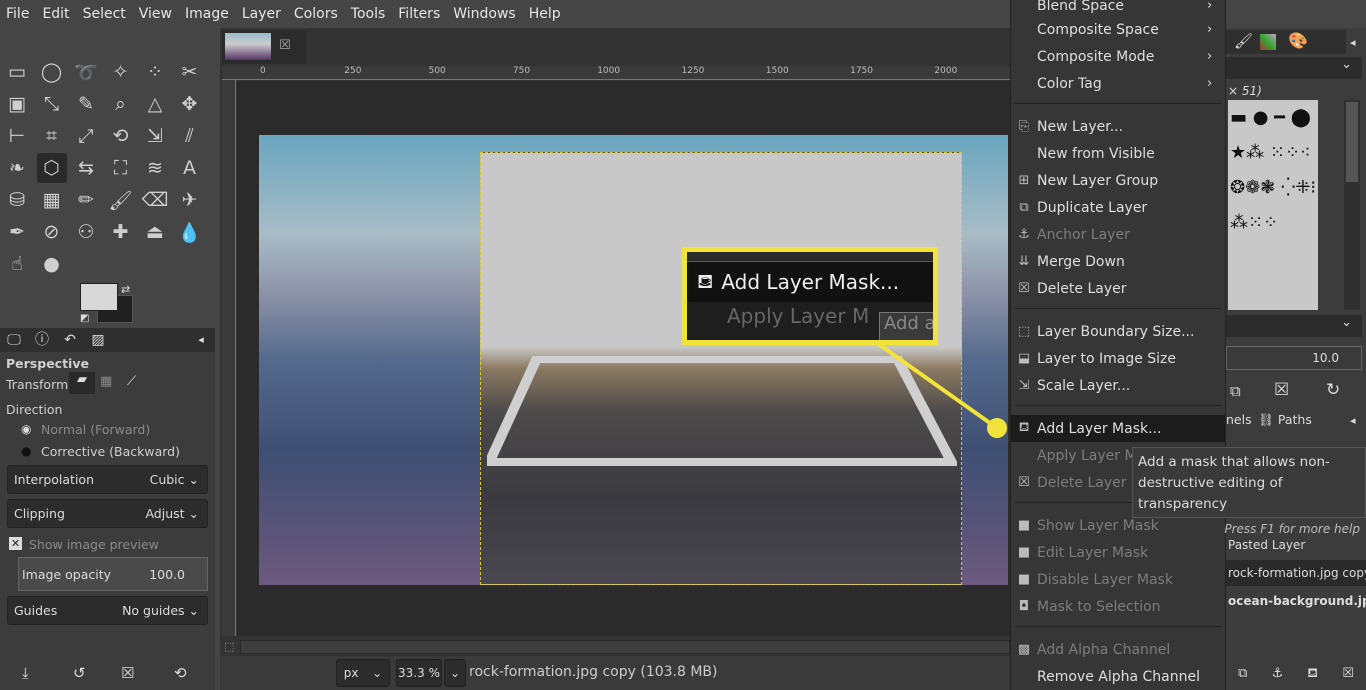 The width and height of the screenshot is (1366, 690). Describe the element at coordinates (1118, 579) in the screenshot. I see `menu-item-disable-layer-mask: ■ Disable Layer Mask` at that location.